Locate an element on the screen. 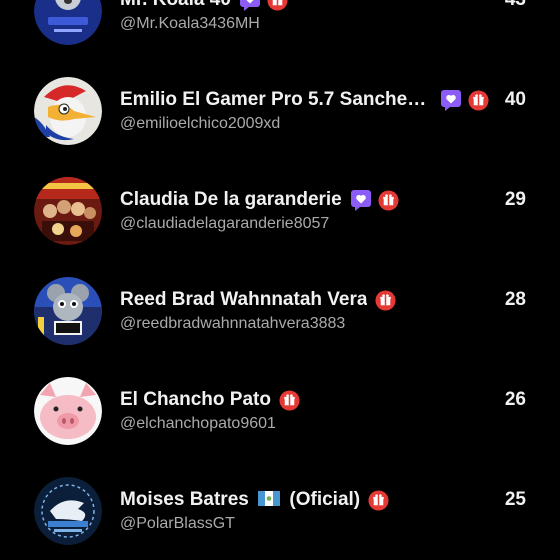 This screenshot has width=560, height=560. member-count: 25 is located at coordinates (515, 499).